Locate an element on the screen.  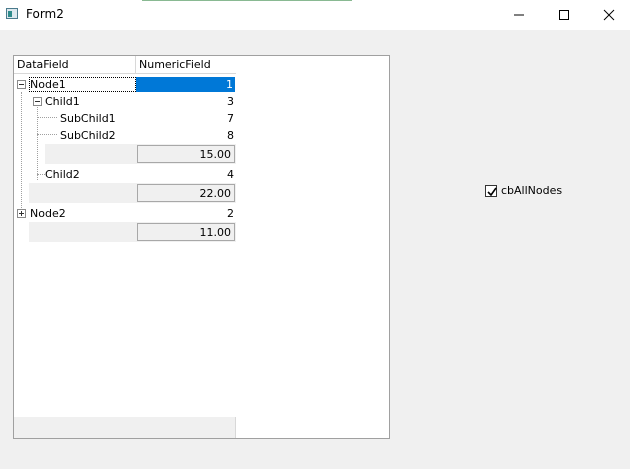
minimize-icon is located at coordinates (519, 15).